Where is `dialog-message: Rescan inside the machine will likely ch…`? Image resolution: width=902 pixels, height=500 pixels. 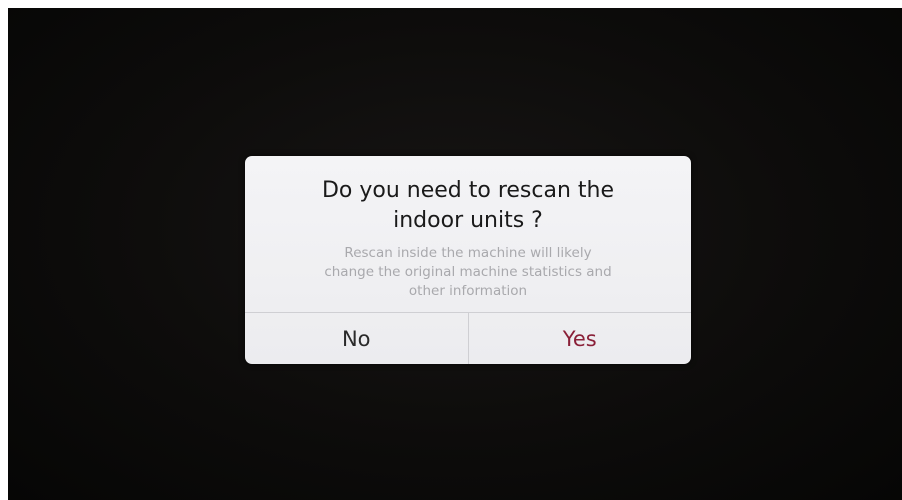 dialog-message: Rescan inside the machine will likely ch… is located at coordinates (468, 272).